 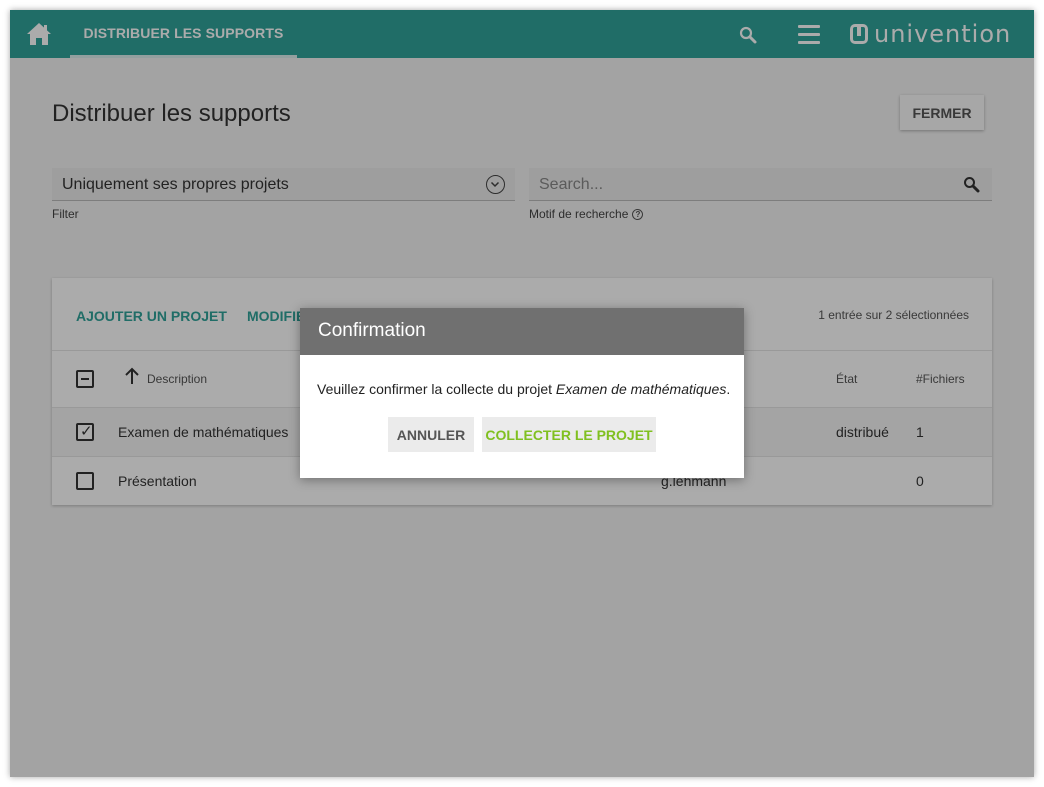 I want to click on dialog-message-prefix: Veuillez confirmer la collecte du projet, so click(x=436, y=389).